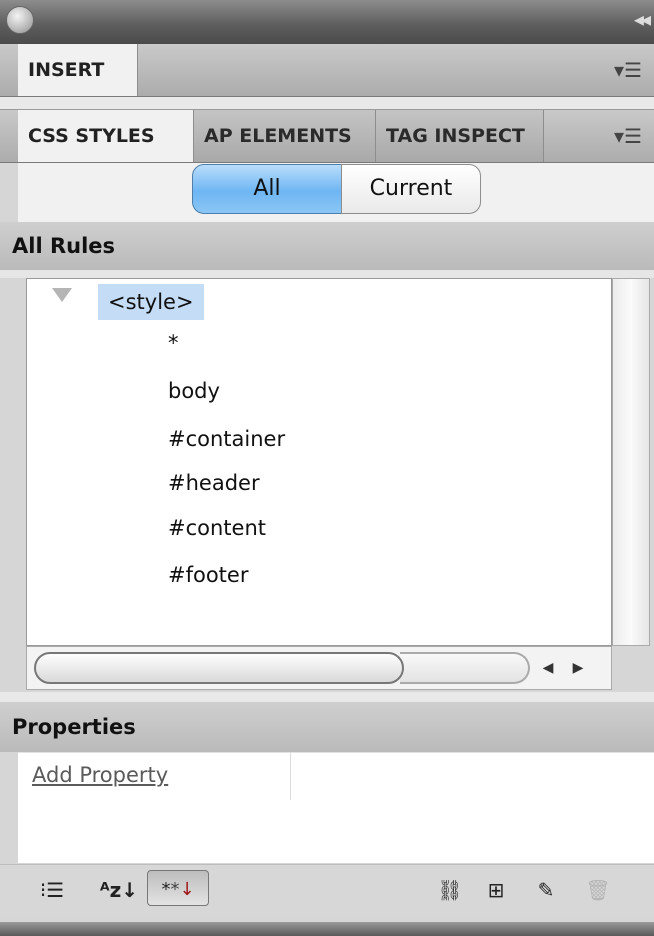 This screenshot has width=654, height=936. What do you see at coordinates (106, 136) in the screenshot?
I see `tab-css-styles: CSS STYLES` at bounding box center [106, 136].